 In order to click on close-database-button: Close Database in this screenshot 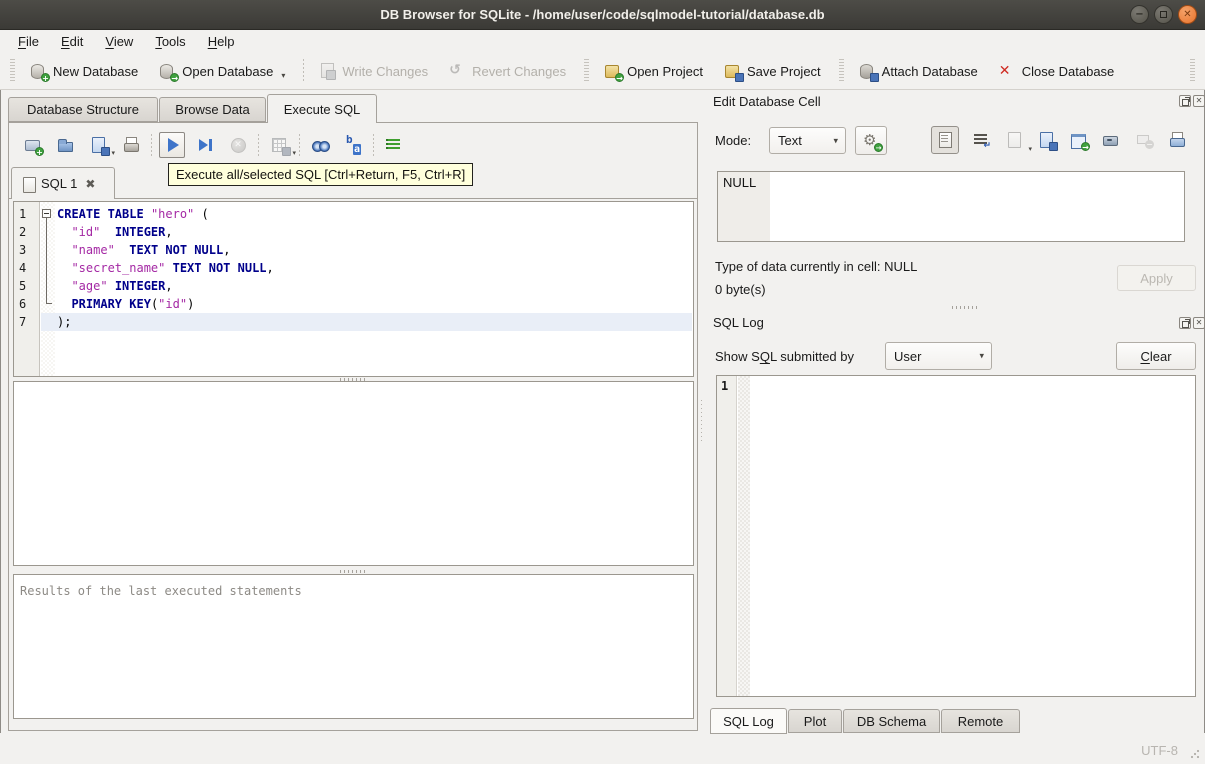, I will do `click(1058, 71)`.